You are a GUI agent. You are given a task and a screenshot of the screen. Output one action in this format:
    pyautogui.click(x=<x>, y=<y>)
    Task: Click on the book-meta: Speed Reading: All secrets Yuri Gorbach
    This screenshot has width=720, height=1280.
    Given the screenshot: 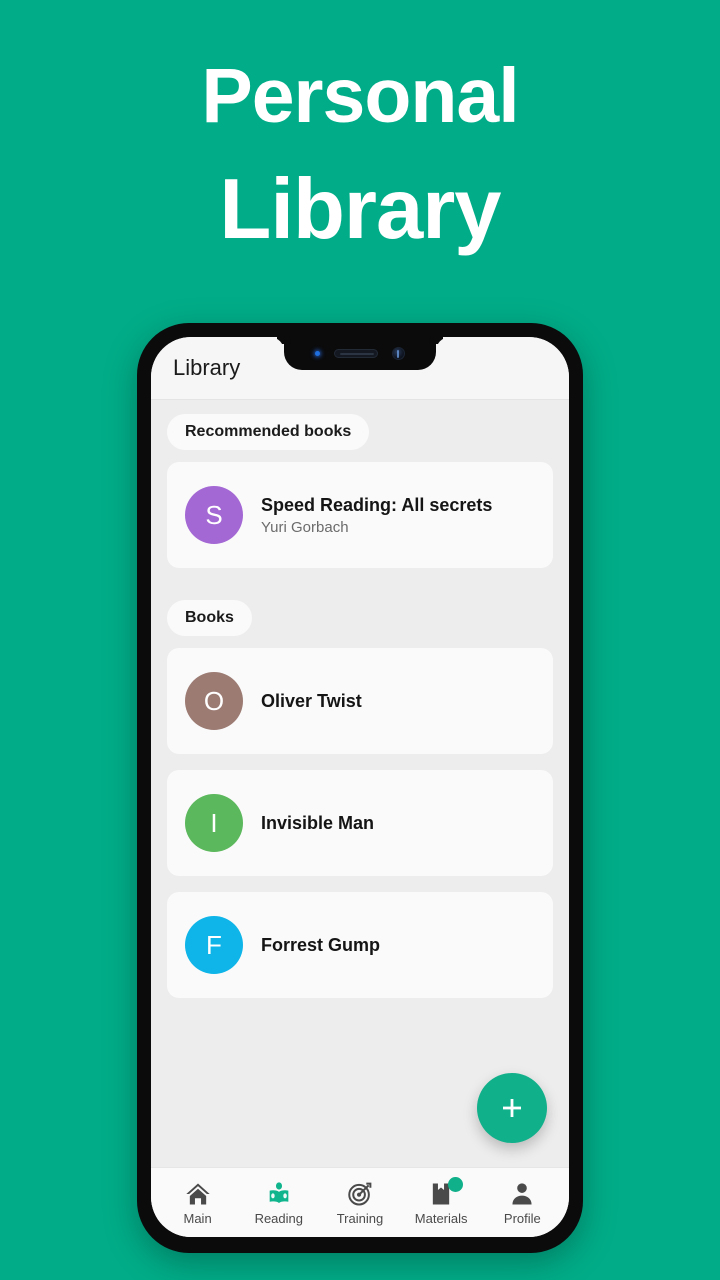 What is the action you would take?
    pyautogui.click(x=376, y=515)
    